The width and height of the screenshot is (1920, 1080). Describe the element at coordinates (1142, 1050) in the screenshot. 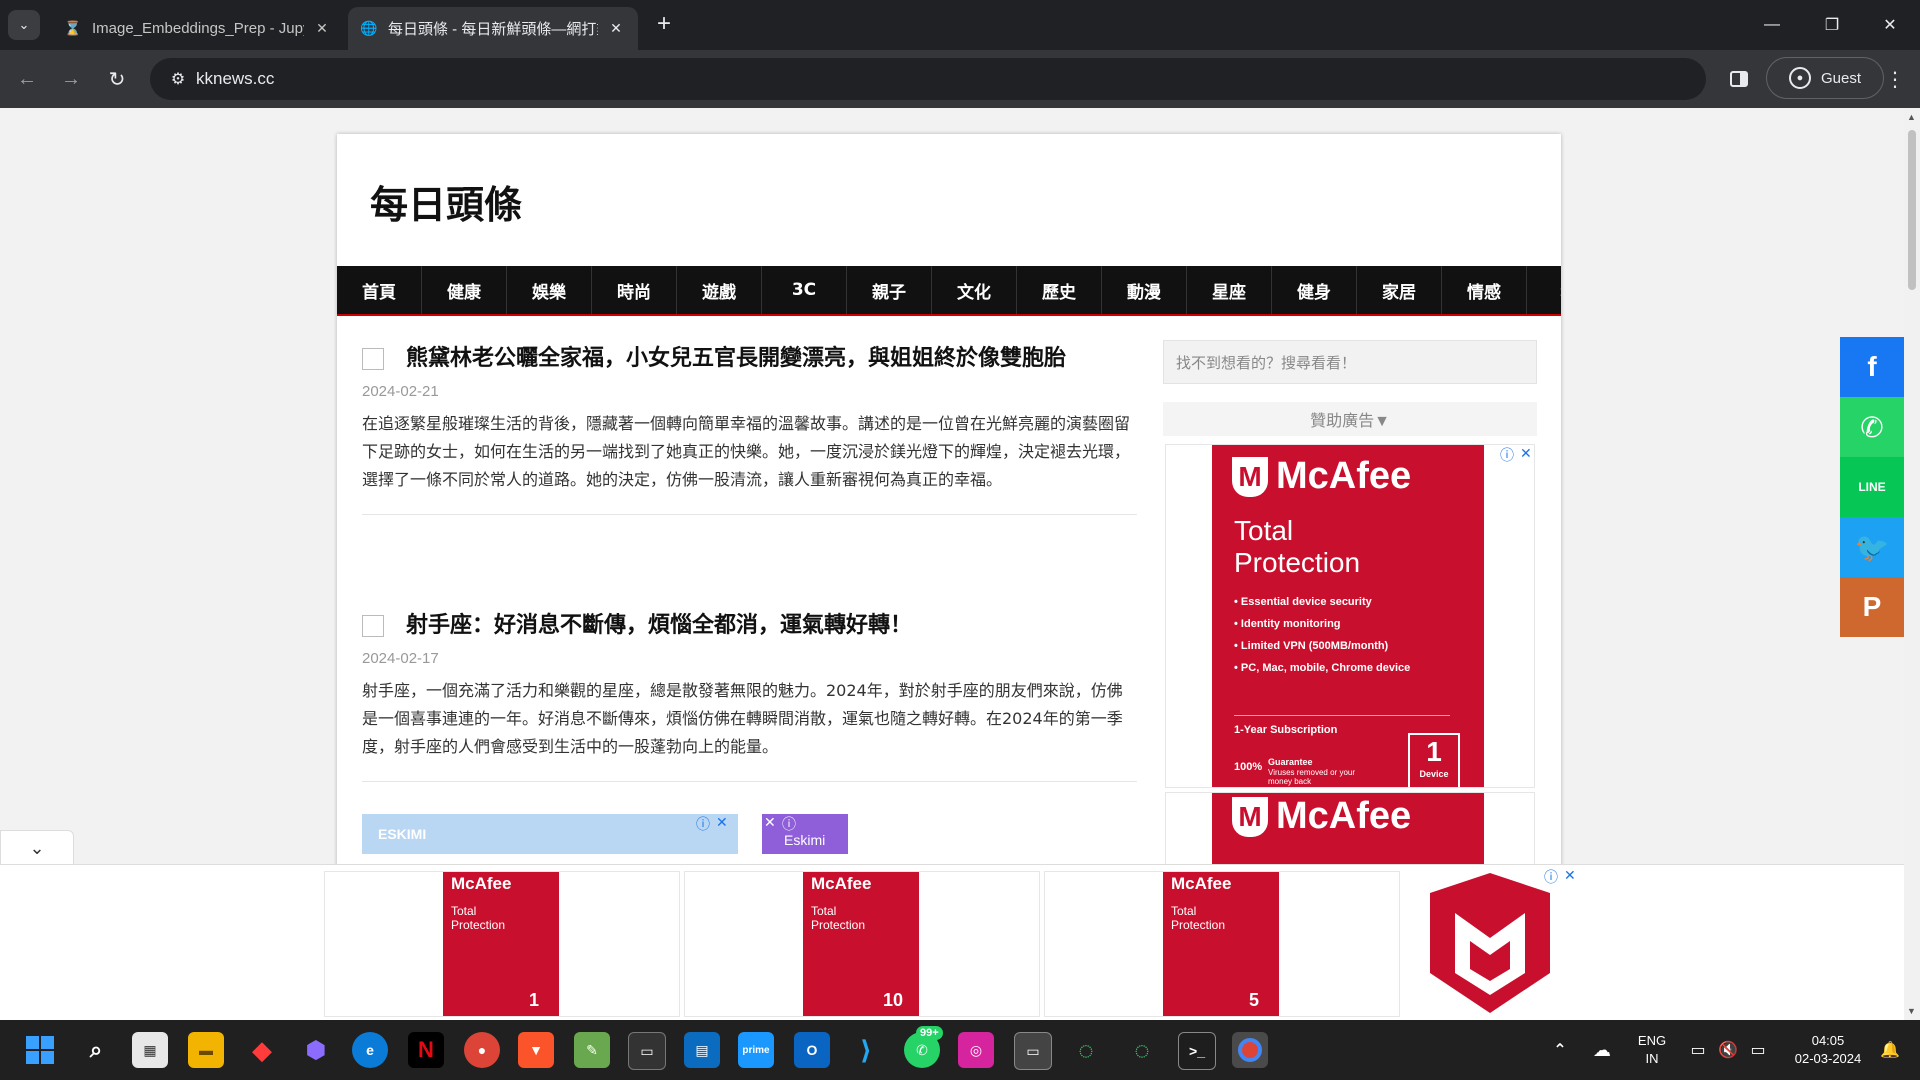

I see `spinner-app-icon-2: ◌` at that location.